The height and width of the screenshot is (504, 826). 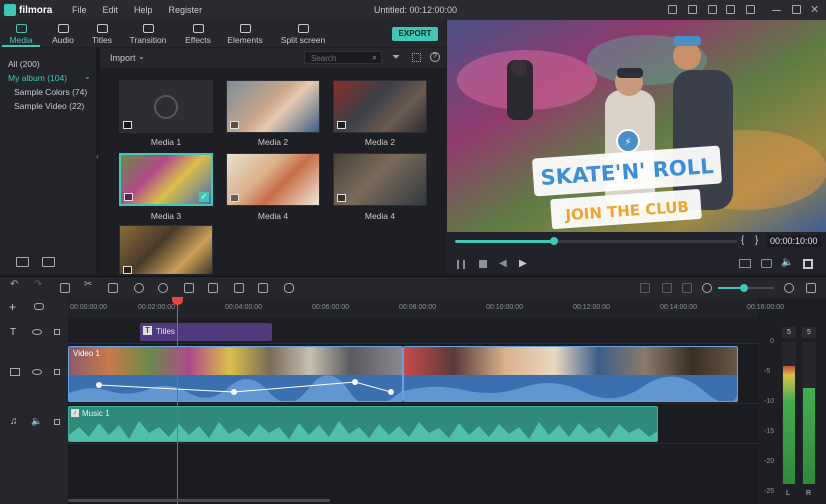 What do you see at coordinates (645, 288) in the screenshot?
I see `marker-icon` at bounding box center [645, 288].